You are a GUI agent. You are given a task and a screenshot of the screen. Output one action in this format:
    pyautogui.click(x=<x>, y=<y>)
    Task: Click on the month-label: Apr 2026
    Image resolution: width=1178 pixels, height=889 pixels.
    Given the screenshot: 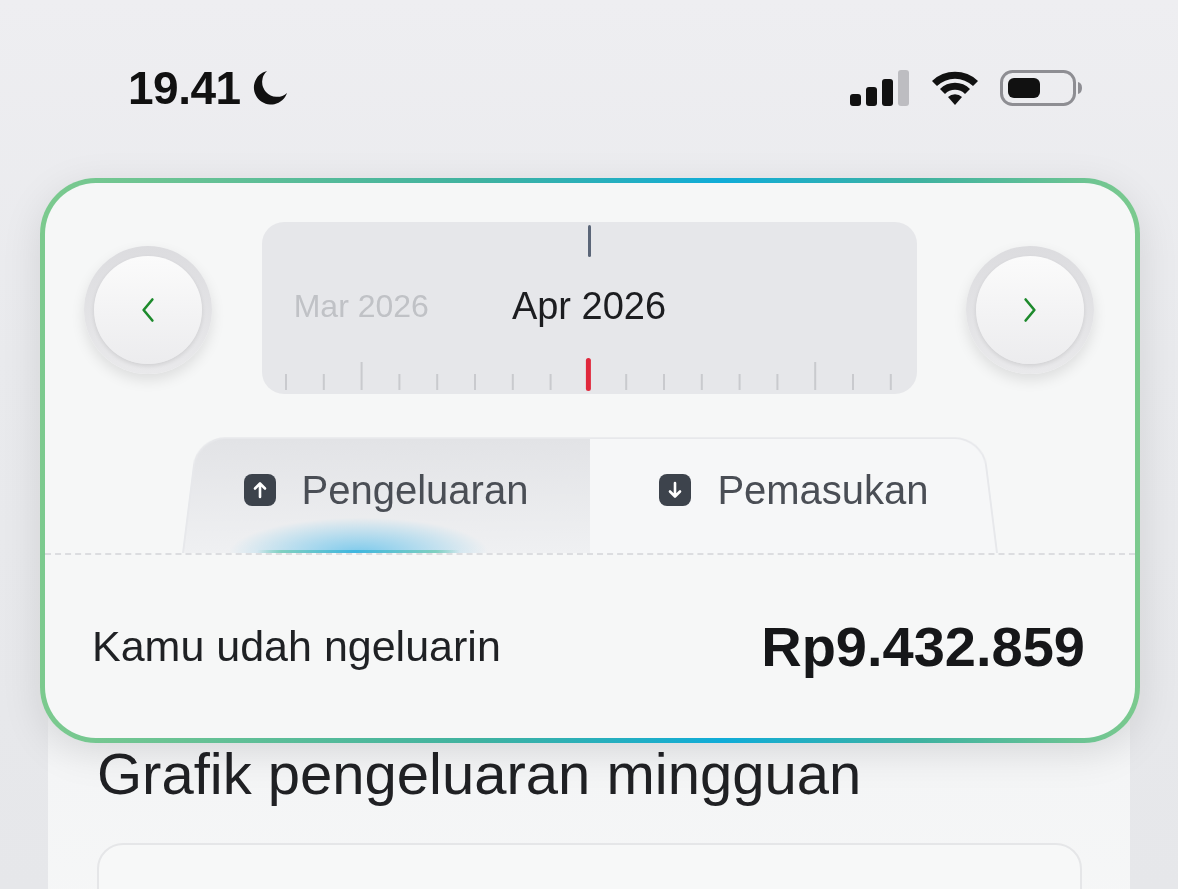 What is the action you would take?
    pyautogui.click(x=589, y=305)
    